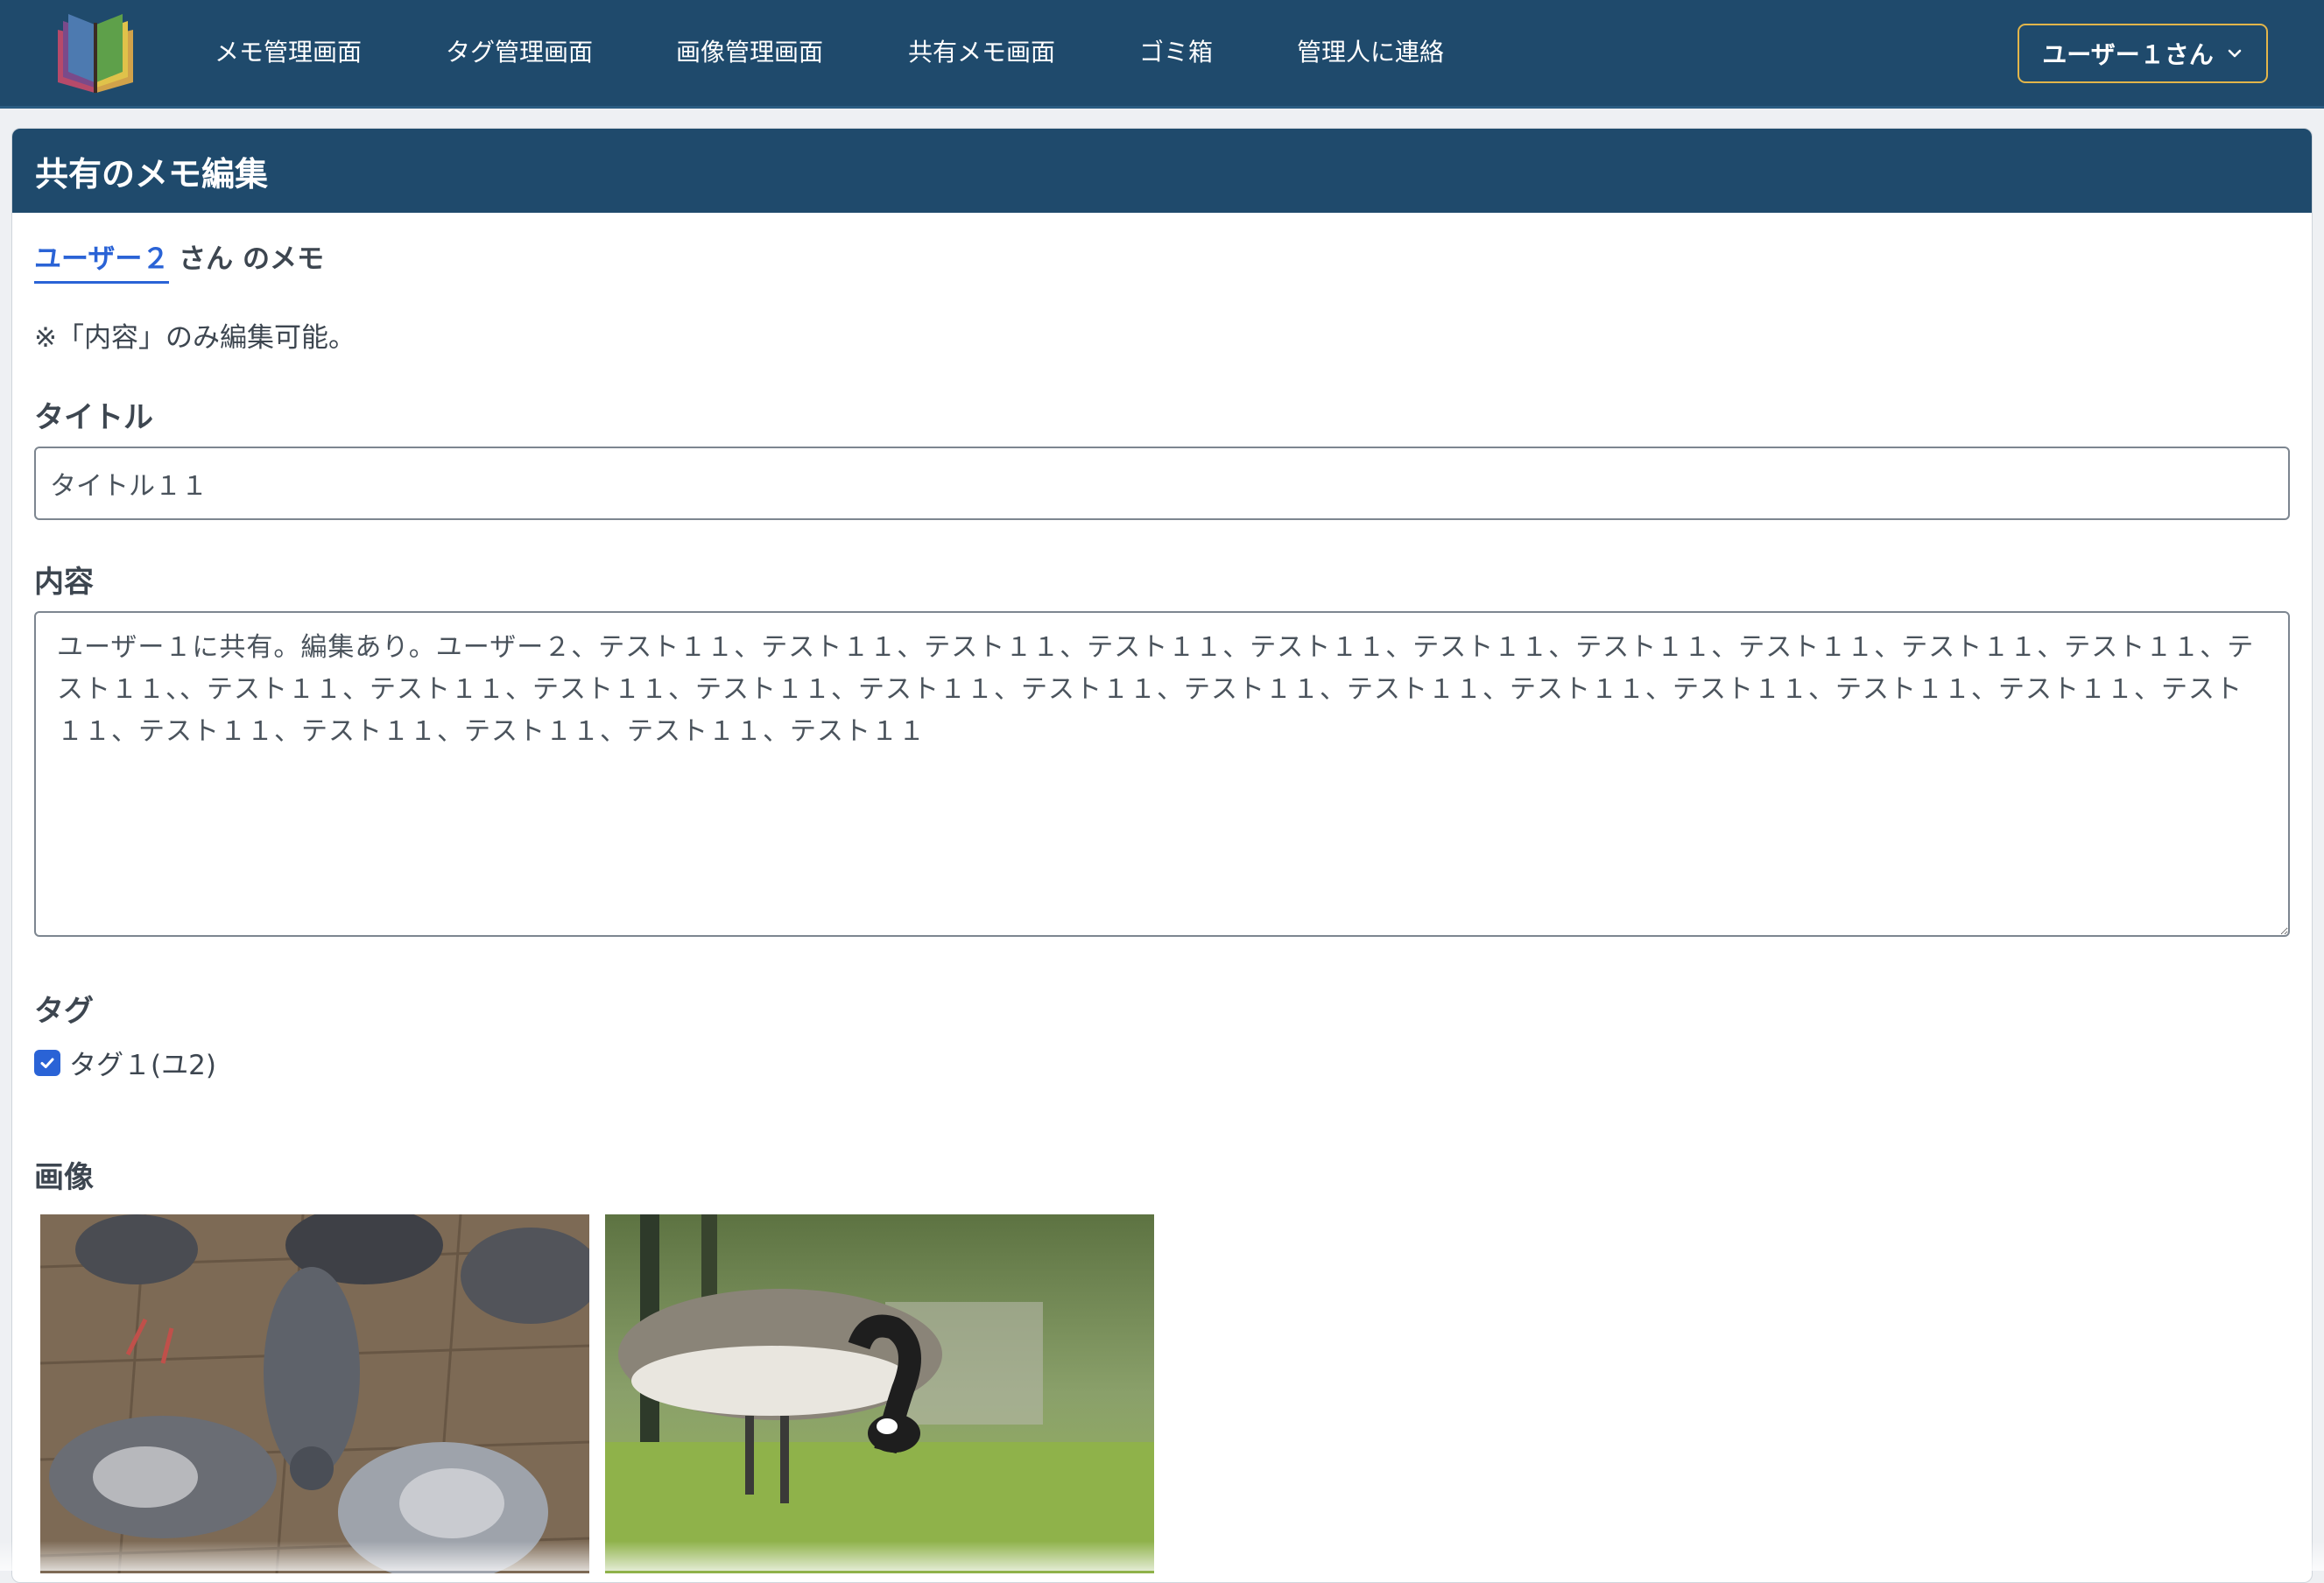 Image resolution: width=2324 pixels, height=1583 pixels. Describe the element at coordinates (314, 1393) in the screenshot. I see `pigeons-photo` at that location.